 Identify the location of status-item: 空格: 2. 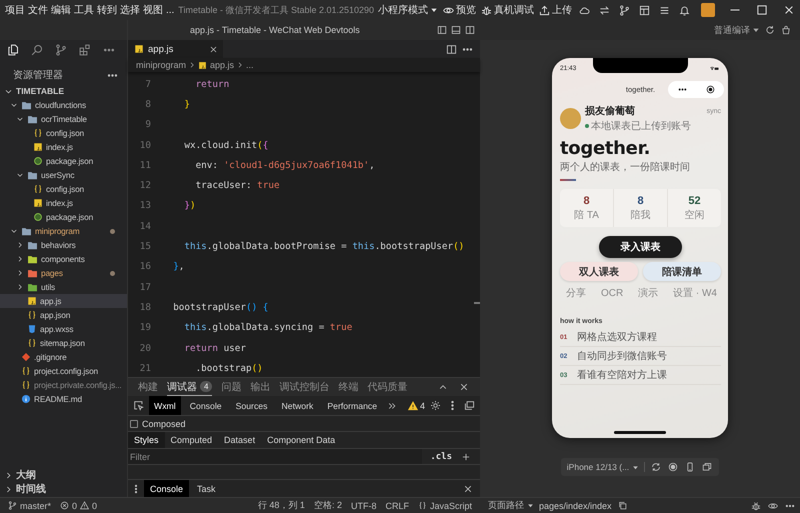
(328, 505).